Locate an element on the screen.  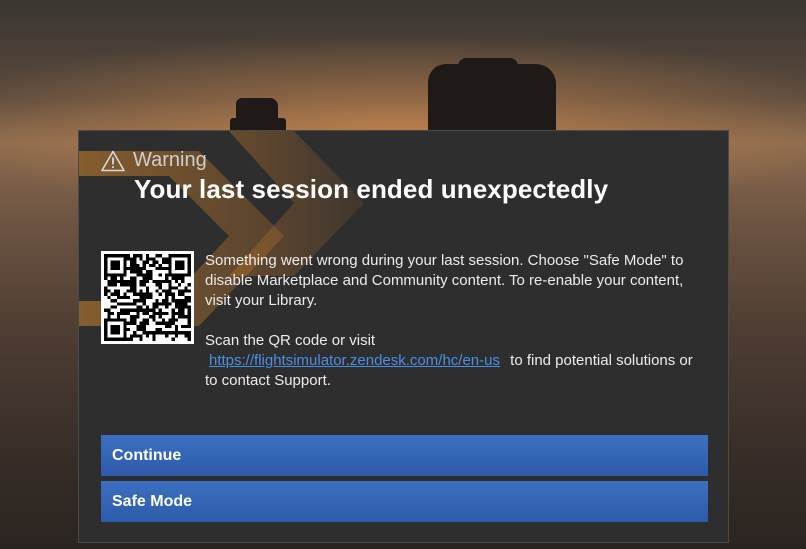
warning-triangle-icon is located at coordinates (113, 161).